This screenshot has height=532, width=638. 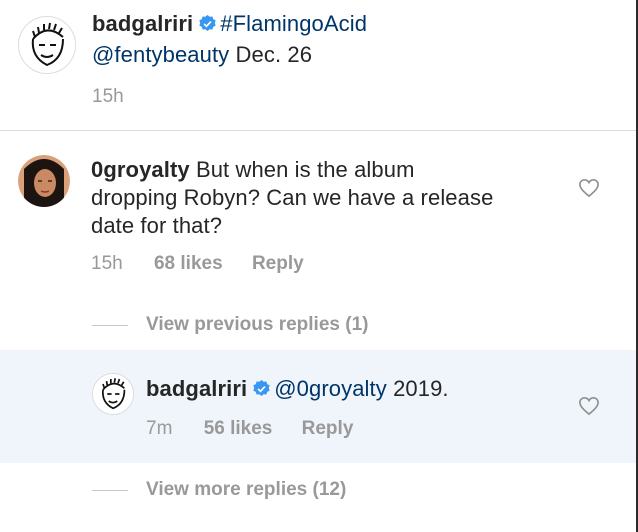 I want to click on caption-text-line2: @fentybeauty Dec. 26, so click(x=202, y=55).